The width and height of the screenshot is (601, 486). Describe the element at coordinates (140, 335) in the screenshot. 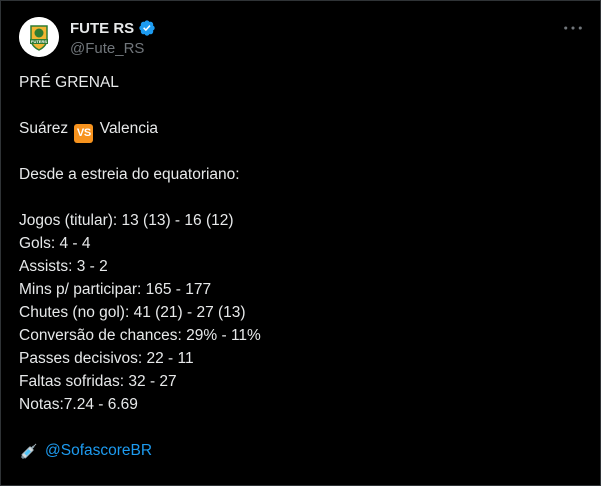

I see `stat-line: Conversão de chances: 29% - 11%` at that location.